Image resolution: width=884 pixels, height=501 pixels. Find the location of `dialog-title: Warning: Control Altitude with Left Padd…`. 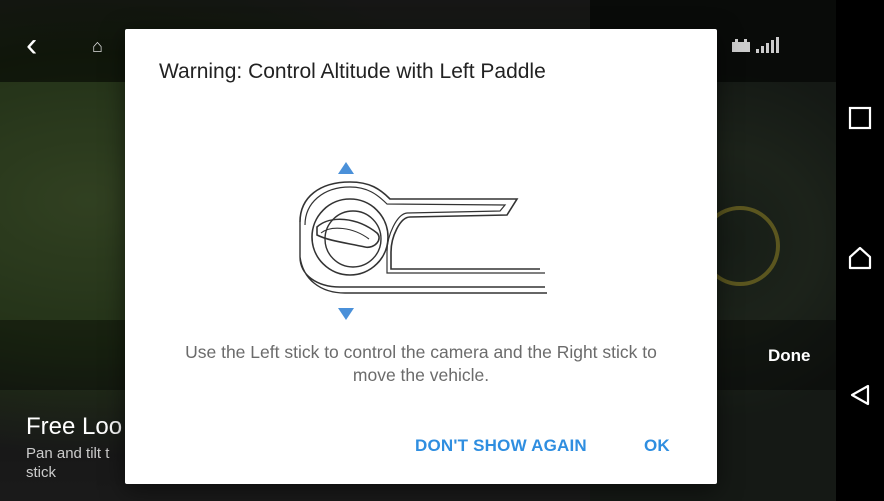

dialog-title: Warning: Control Altitude with Left Padd… is located at coordinates (352, 71).